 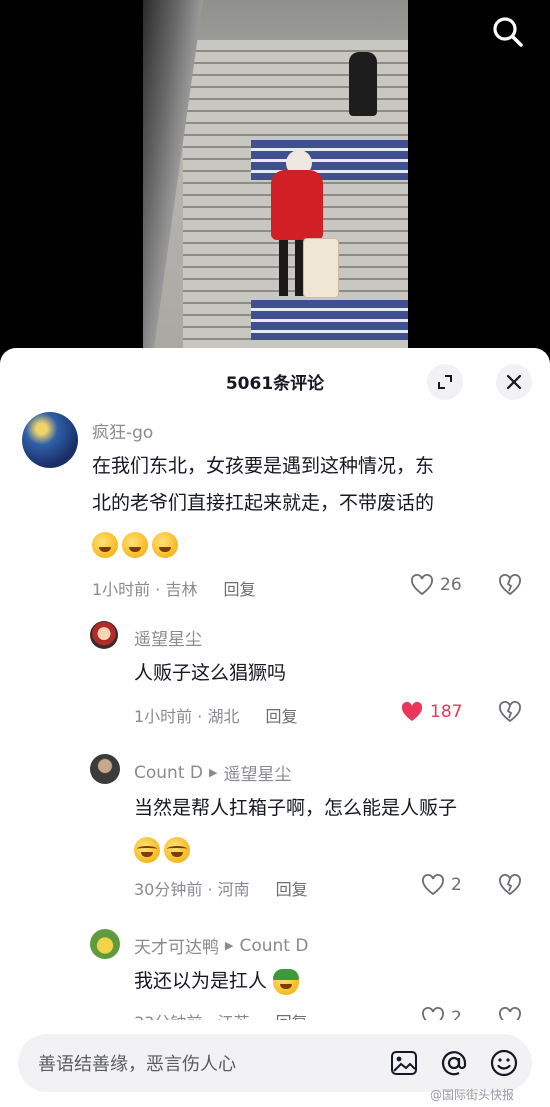 What do you see at coordinates (334, 829) in the screenshot?
I see `comment-text: 当然是帮人扛箱子啊，怎么能是人贩子` at bounding box center [334, 829].